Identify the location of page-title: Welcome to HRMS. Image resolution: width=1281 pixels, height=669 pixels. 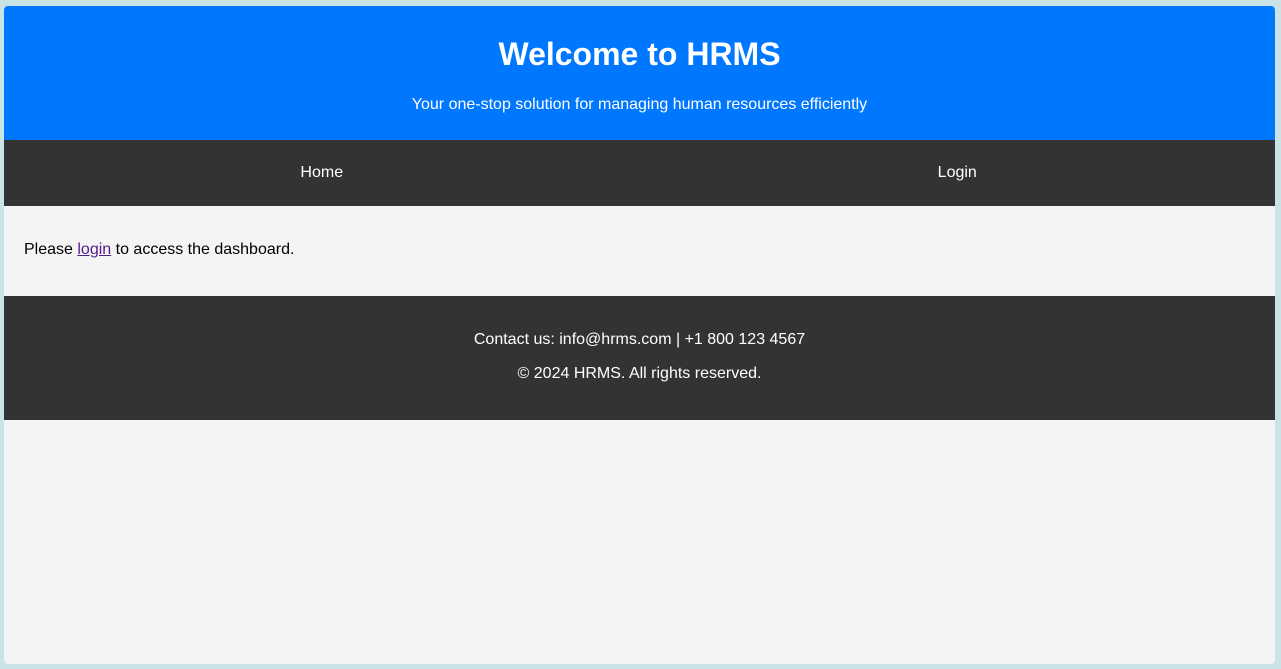
(639, 54).